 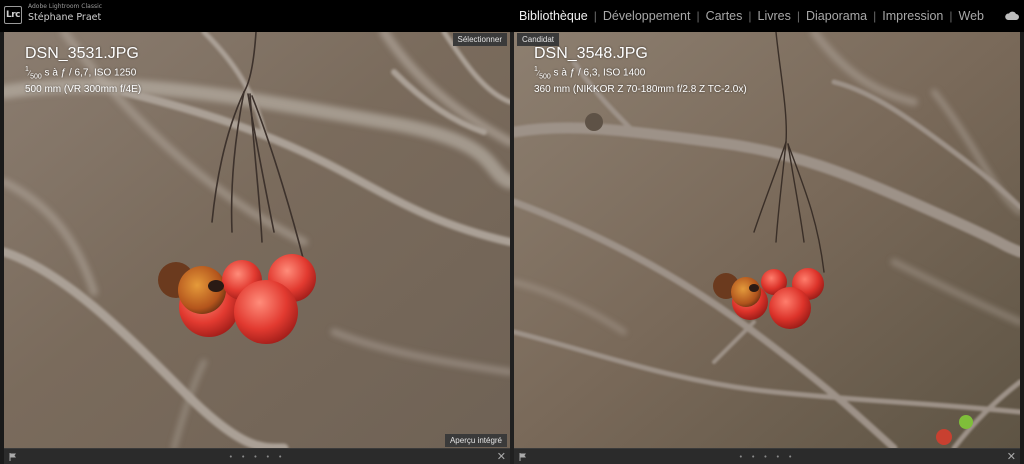 What do you see at coordinates (475, 440) in the screenshot?
I see `embedded-preview-label: Aperçu intégré` at bounding box center [475, 440].